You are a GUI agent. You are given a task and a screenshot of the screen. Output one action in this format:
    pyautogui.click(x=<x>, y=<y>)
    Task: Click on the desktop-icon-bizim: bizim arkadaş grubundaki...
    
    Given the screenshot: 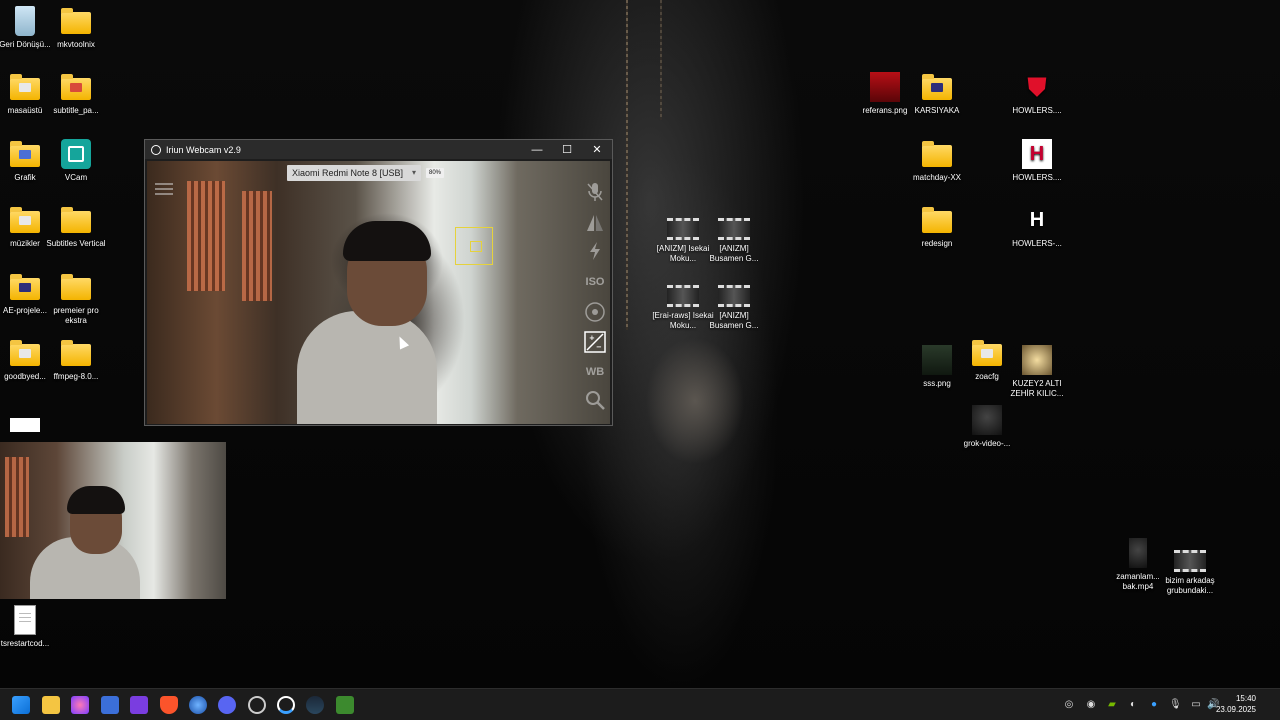 What is the action you would take?
    pyautogui.click(x=1190, y=570)
    